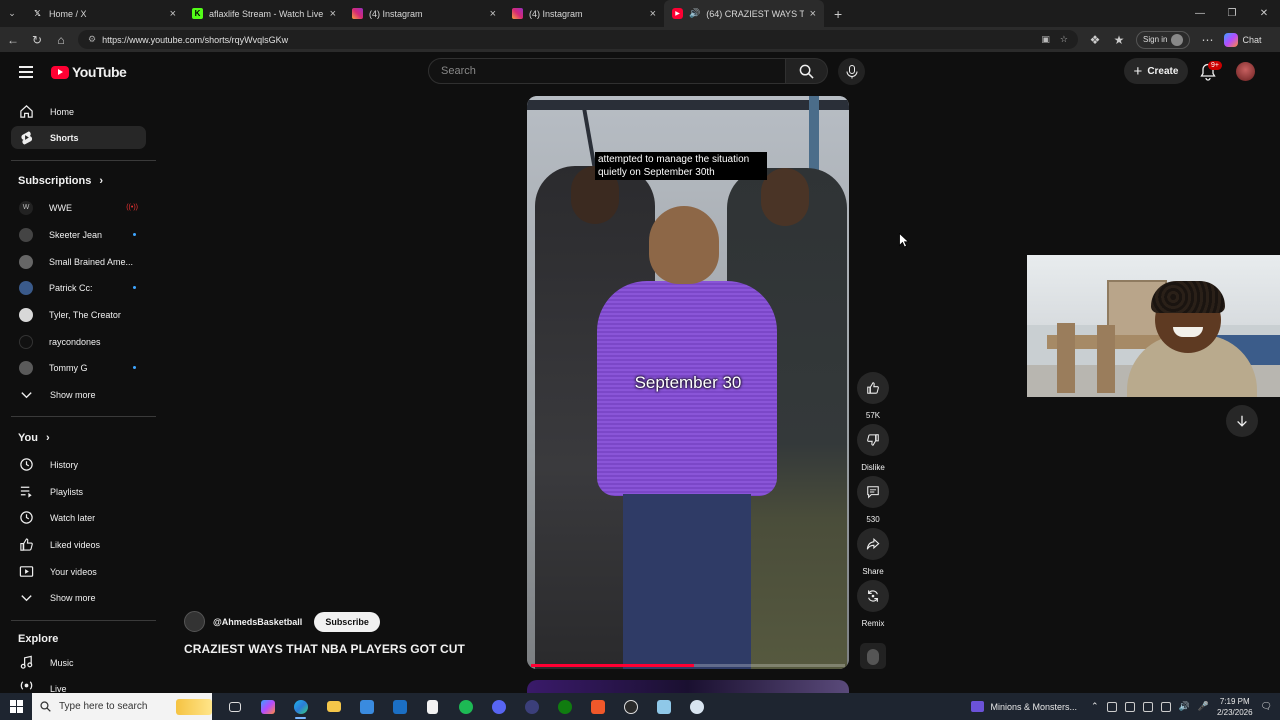  Describe the element at coordinates (465, 706) in the screenshot. I see `spotify-icon` at that location.